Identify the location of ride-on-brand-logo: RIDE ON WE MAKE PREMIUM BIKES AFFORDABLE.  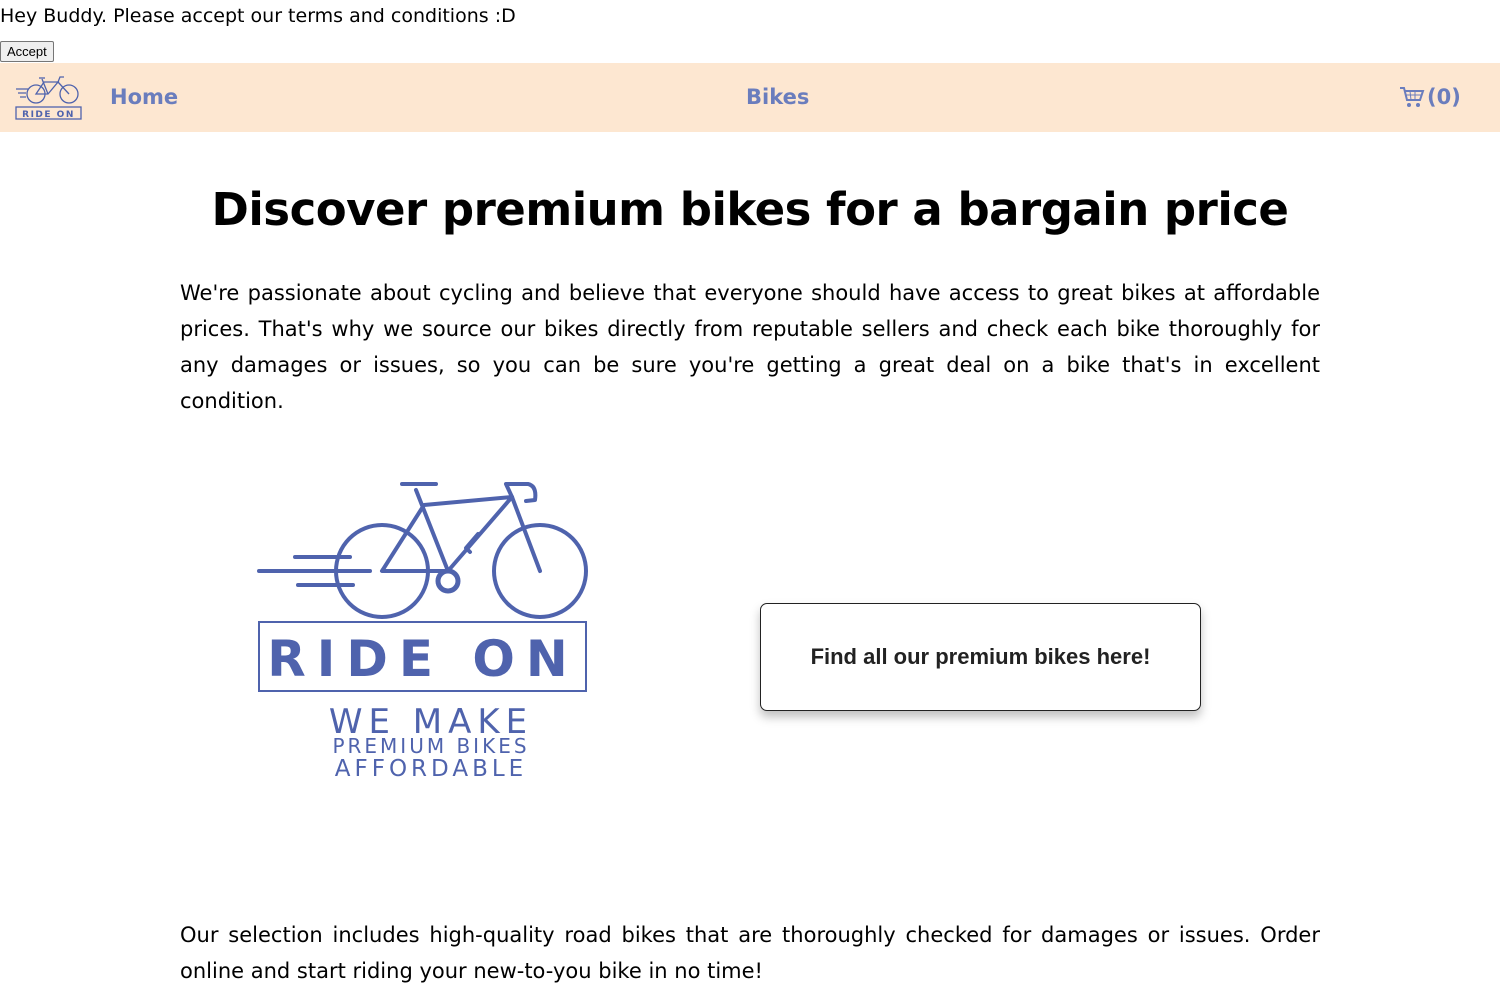
(422, 632).